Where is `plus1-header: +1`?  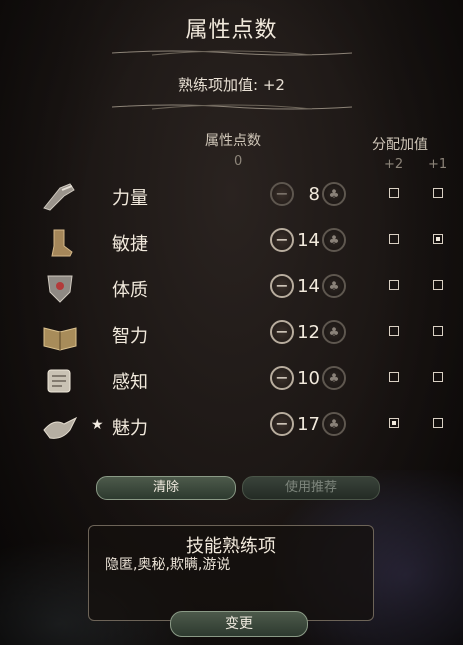 plus1-header: +1 is located at coordinates (438, 164).